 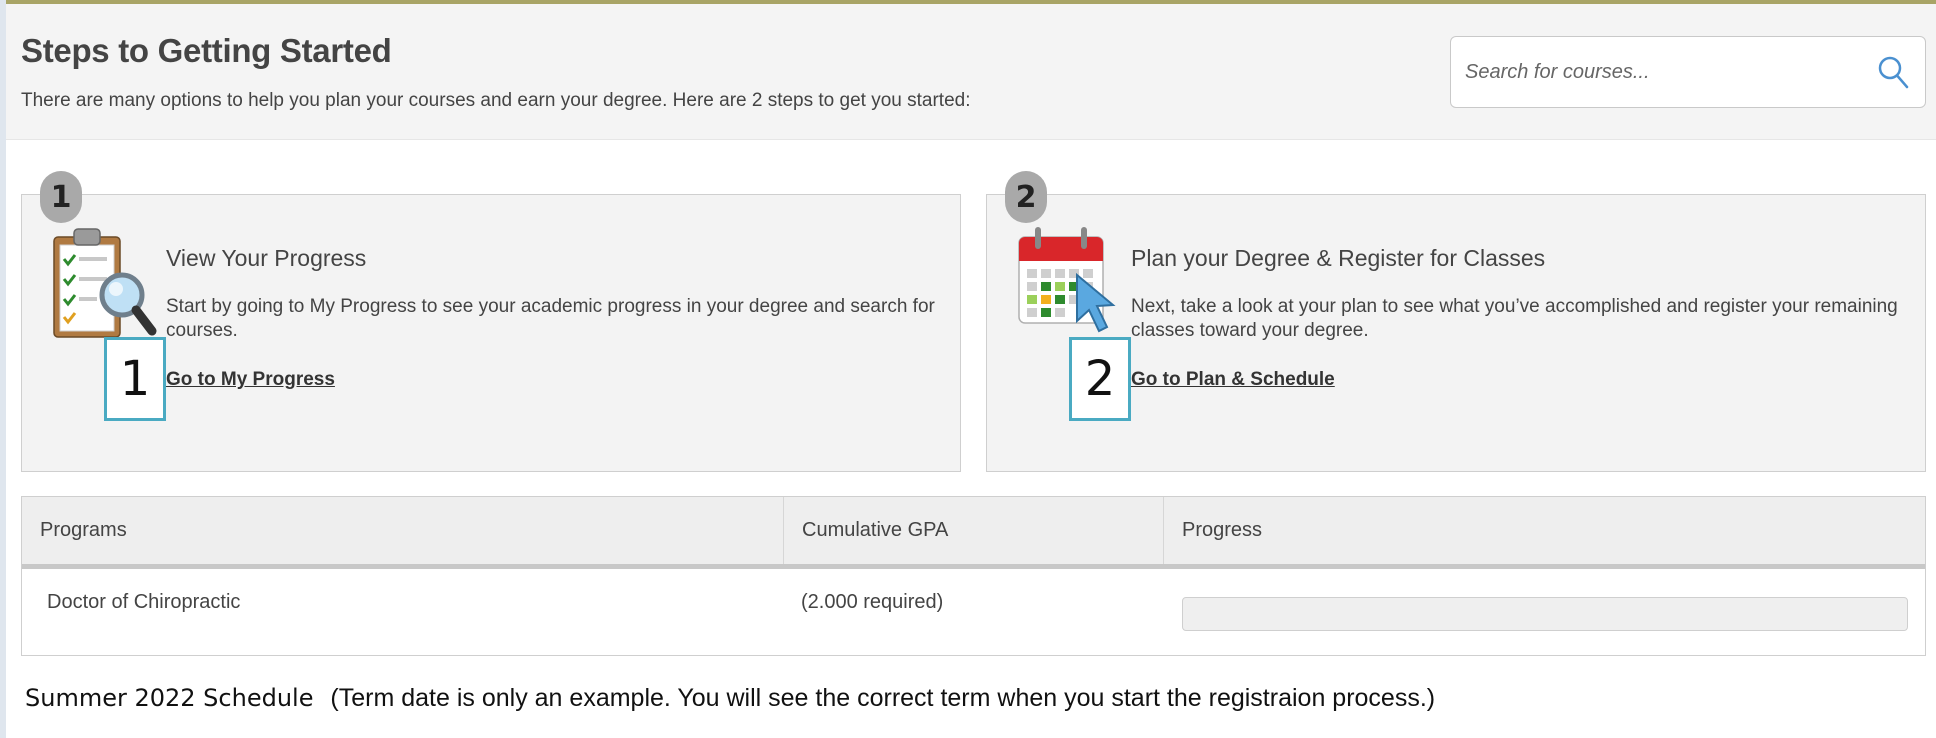 I want to click on table-header-row: Programs Cumulative GPA Progress, so click(x=973, y=533).